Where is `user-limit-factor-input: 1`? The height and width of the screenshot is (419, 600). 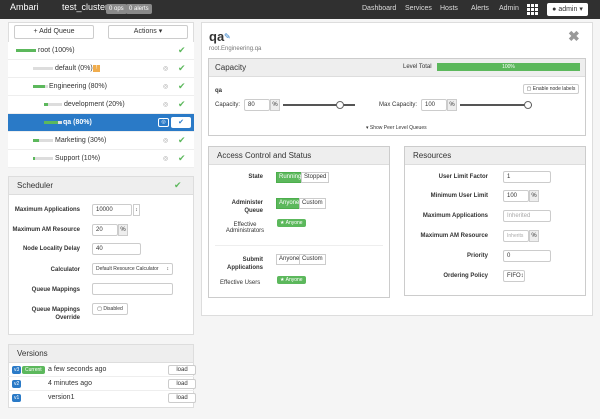 user-limit-factor-input: 1 is located at coordinates (527, 177).